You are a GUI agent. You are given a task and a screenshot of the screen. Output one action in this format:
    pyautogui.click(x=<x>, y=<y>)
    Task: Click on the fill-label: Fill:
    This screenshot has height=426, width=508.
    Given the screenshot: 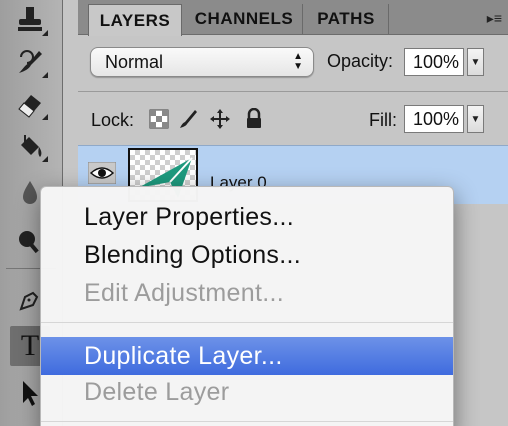 What is the action you would take?
    pyautogui.click(x=383, y=120)
    